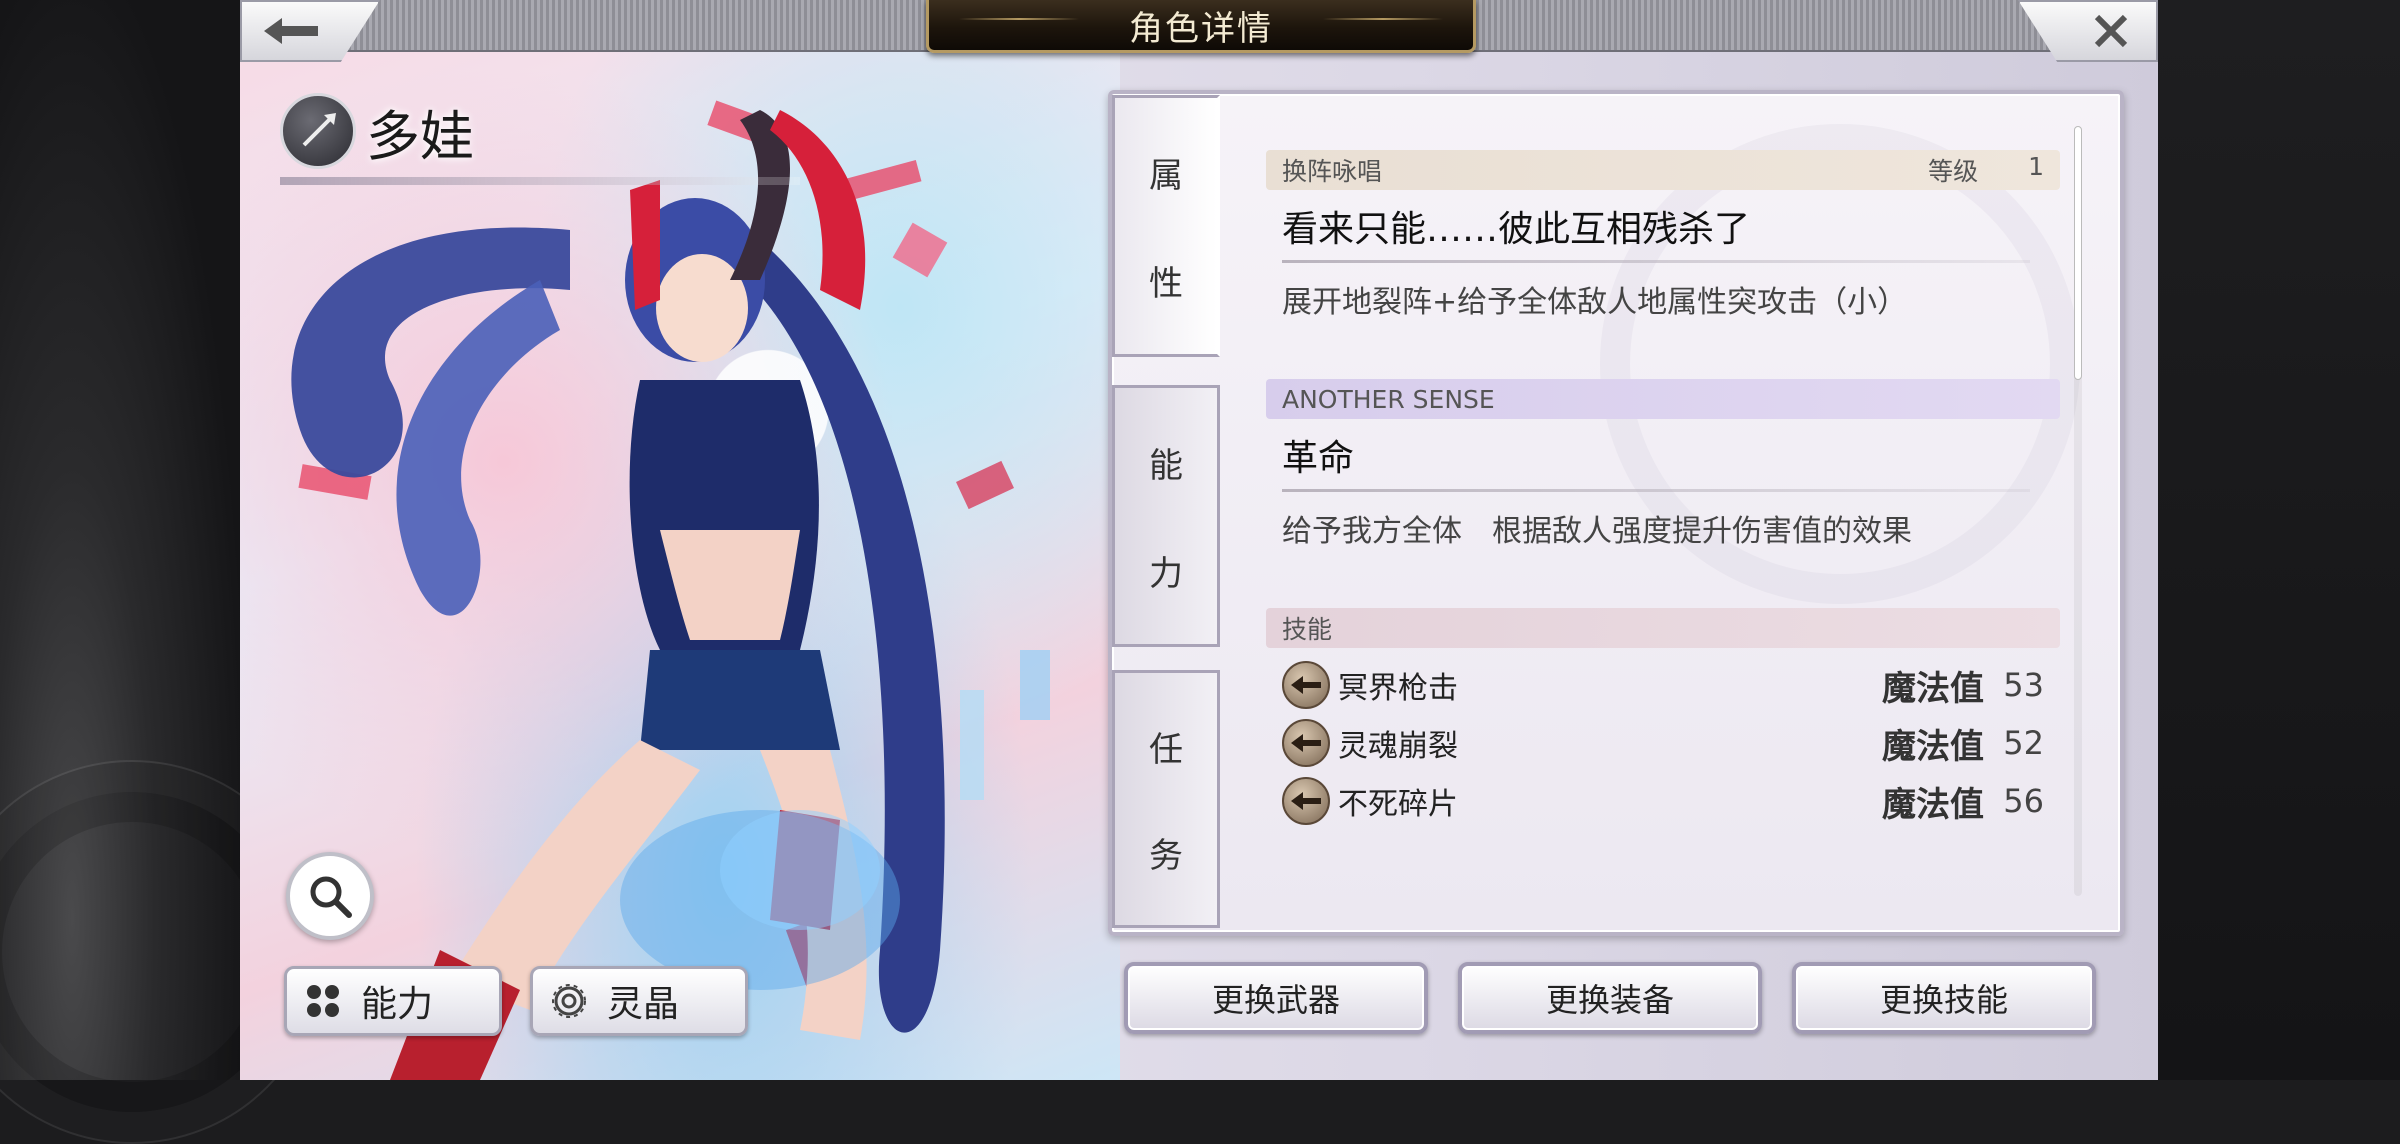  Describe the element at coordinates (1944, 998) in the screenshot. I see `change-skill-button: 更换技能` at that location.